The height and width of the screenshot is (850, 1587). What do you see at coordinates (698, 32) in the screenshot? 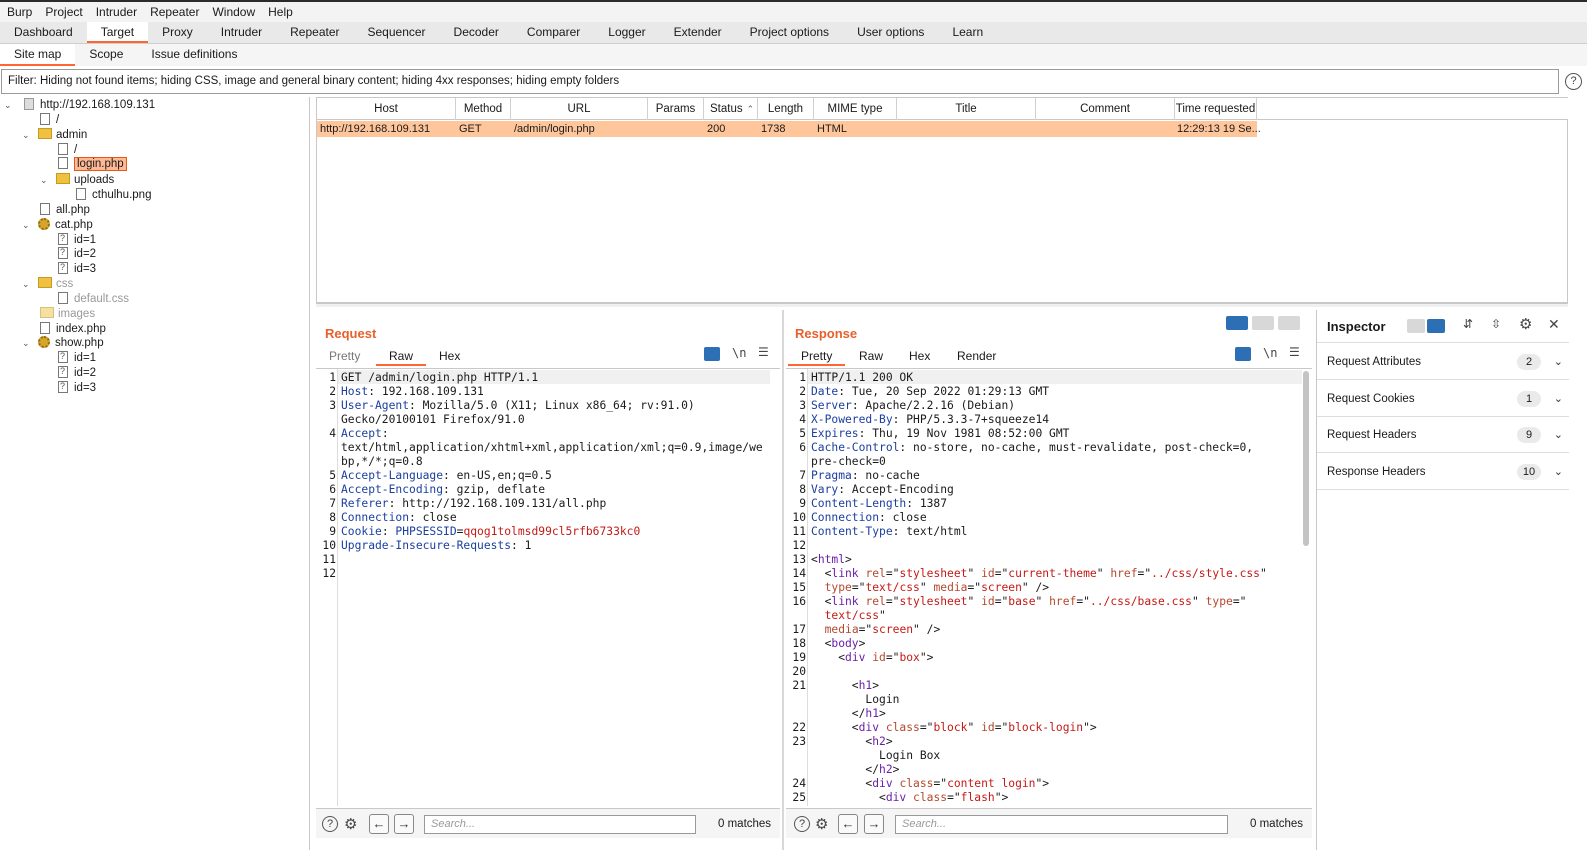
I see `tab-extender: Extender` at bounding box center [698, 32].